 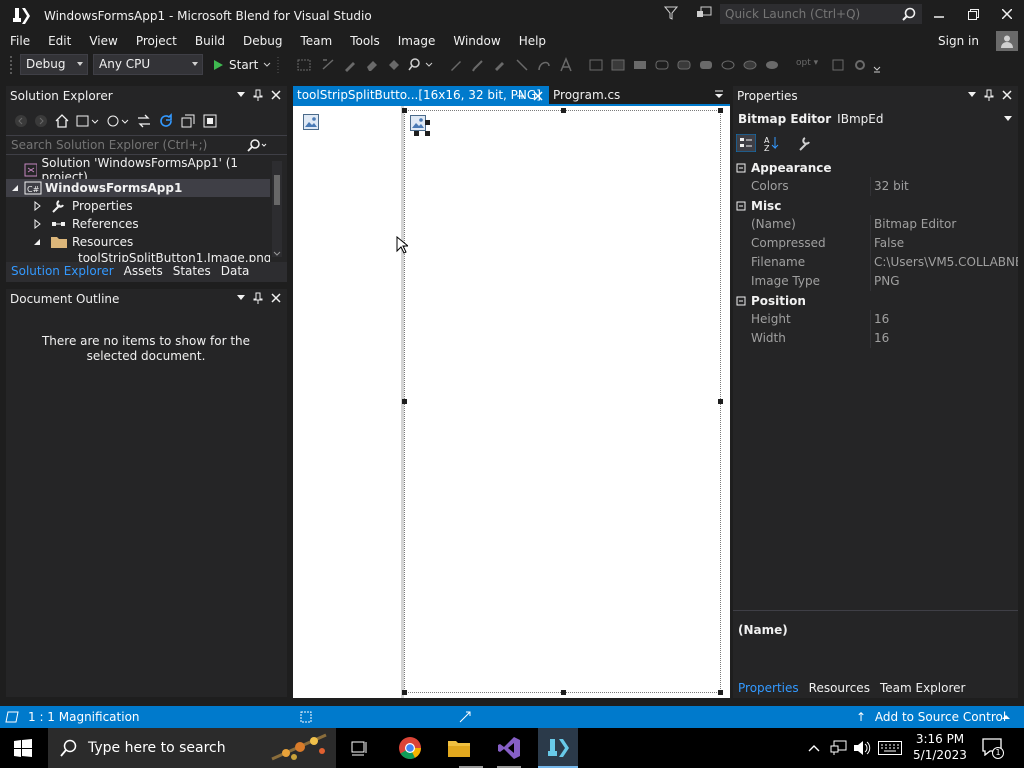 I want to click on pencil-icon, so click(x=456, y=65).